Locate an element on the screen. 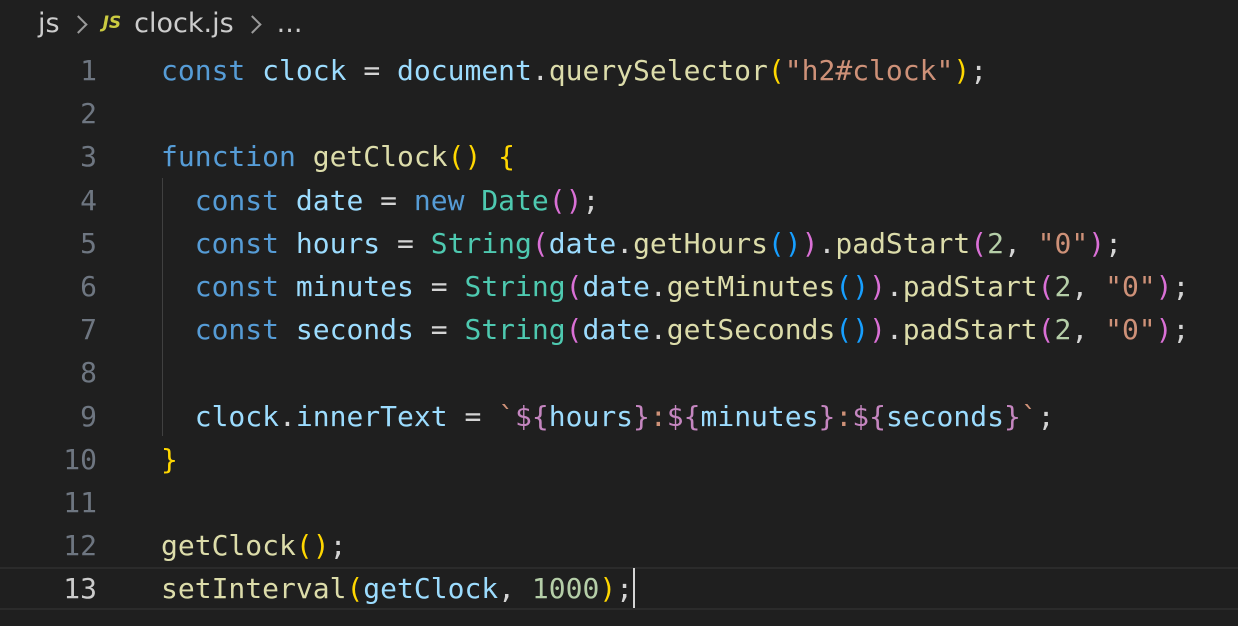 This screenshot has height=626, width=1238. breadcrumb-file: clock.js is located at coordinates (184, 23).